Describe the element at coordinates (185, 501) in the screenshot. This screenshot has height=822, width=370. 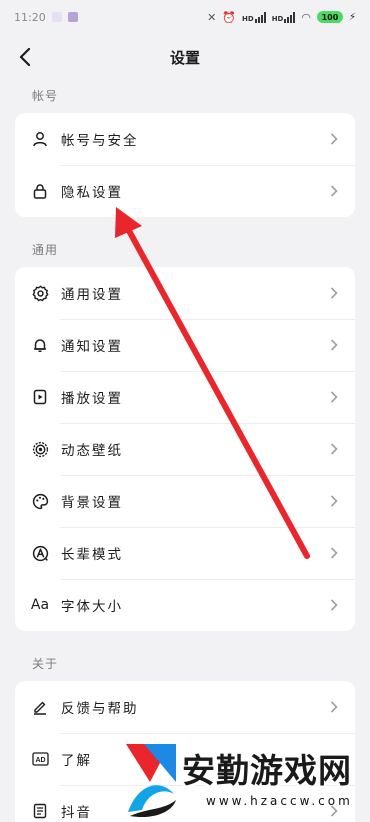
I see `settings-row-background: 背景设置` at that location.